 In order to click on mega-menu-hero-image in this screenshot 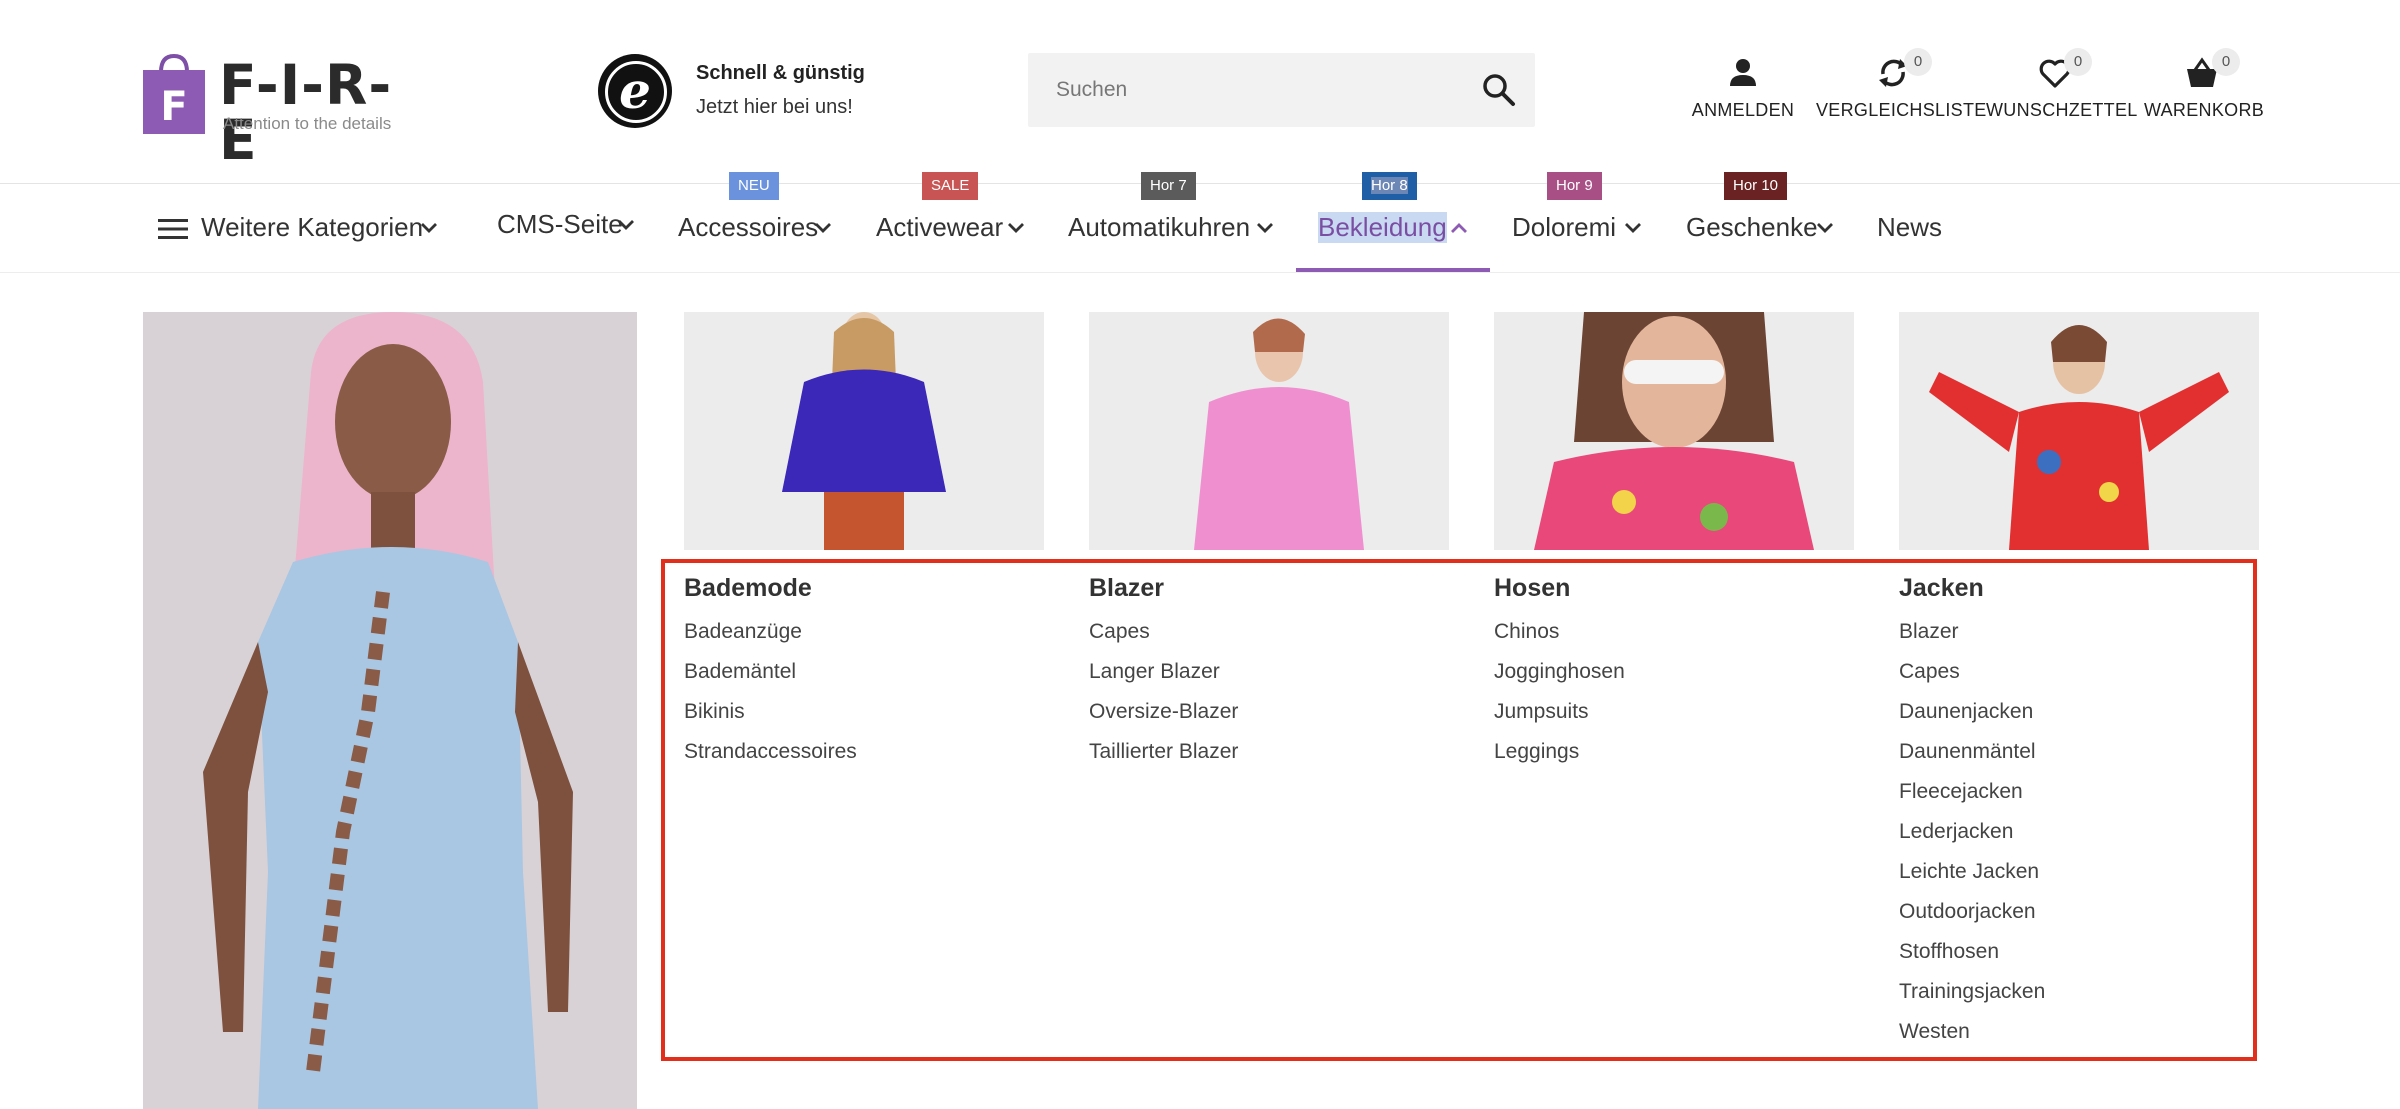, I will do `click(390, 710)`.